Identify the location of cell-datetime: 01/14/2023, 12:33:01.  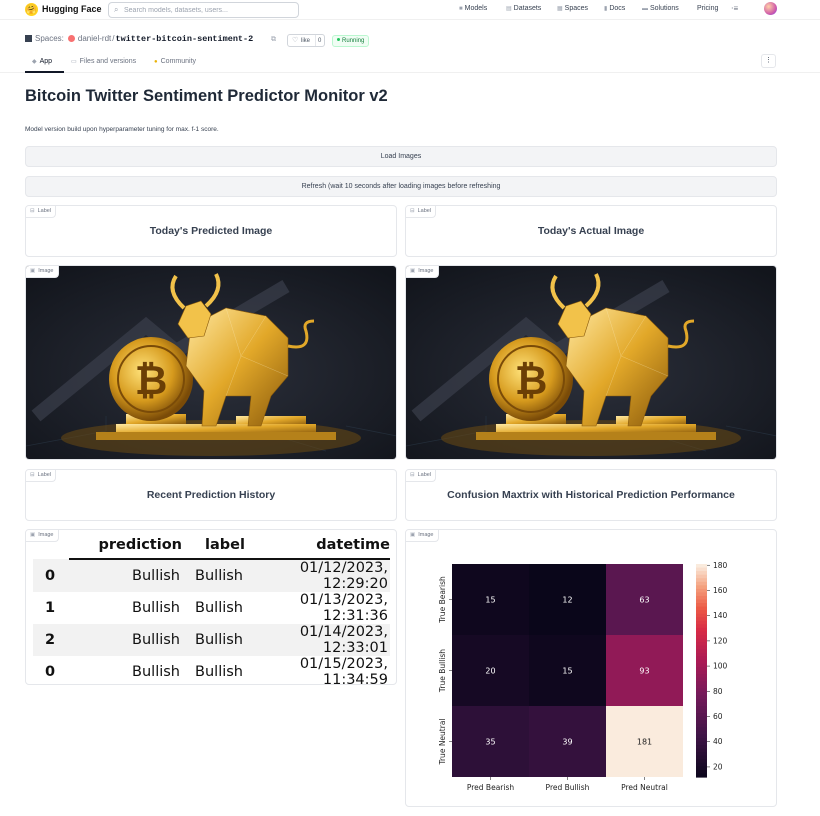
(317, 640).